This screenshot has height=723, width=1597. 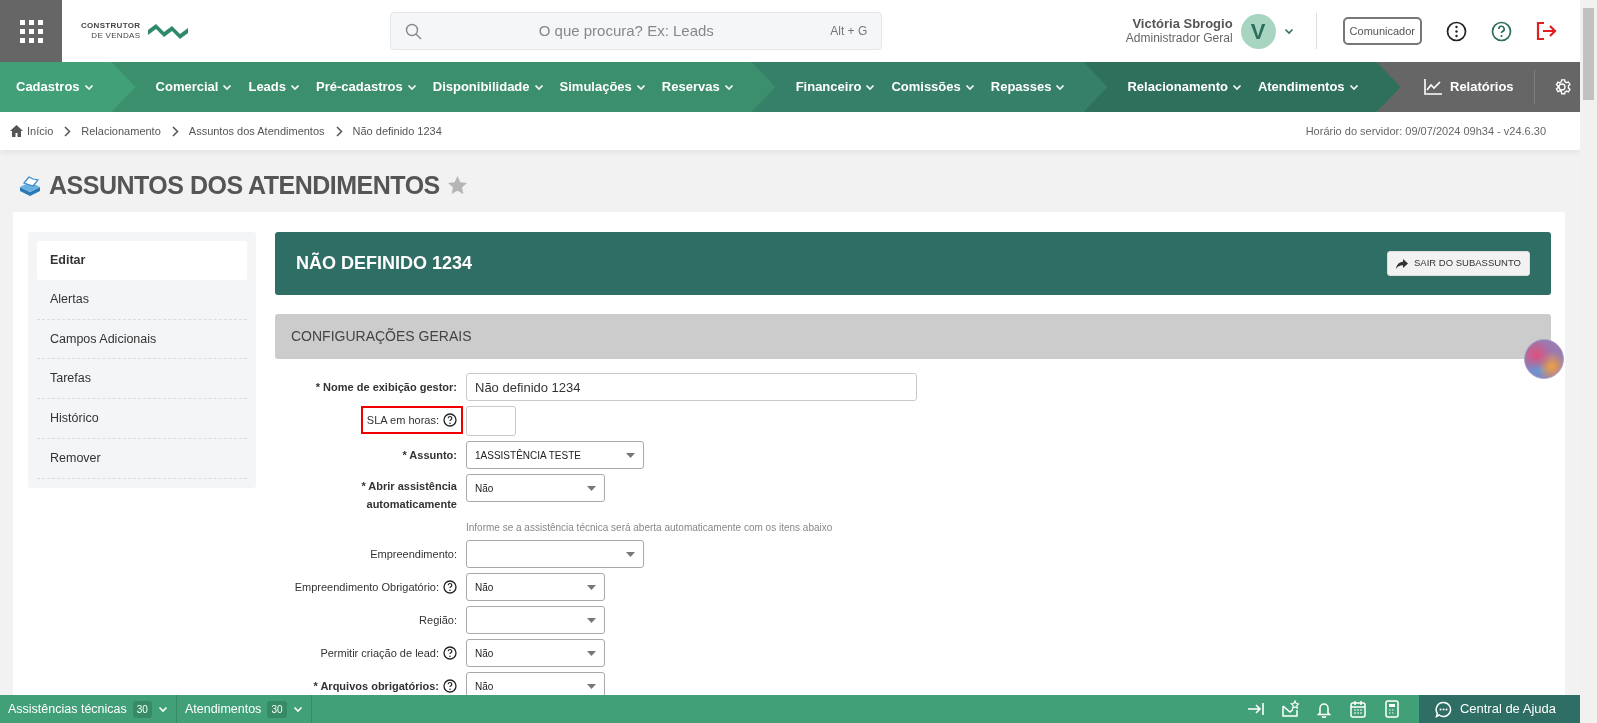 I want to click on collapse-to-edge-icon, so click(x=1255, y=709).